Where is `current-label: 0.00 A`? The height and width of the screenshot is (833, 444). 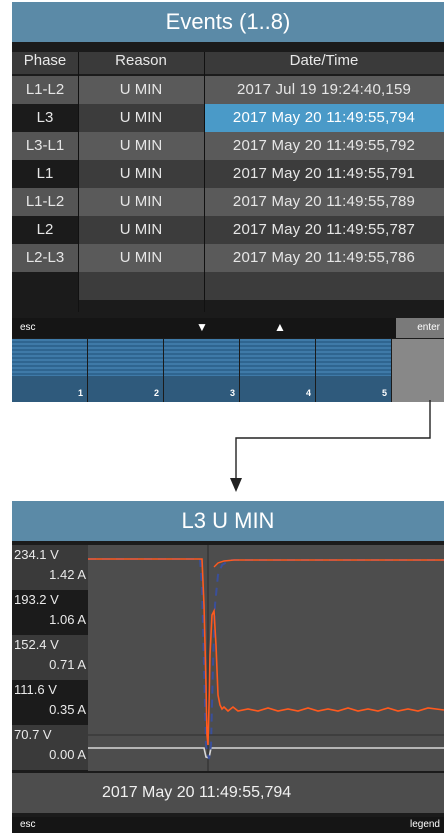 current-label: 0.00 A is located at coordinates (67, 754).